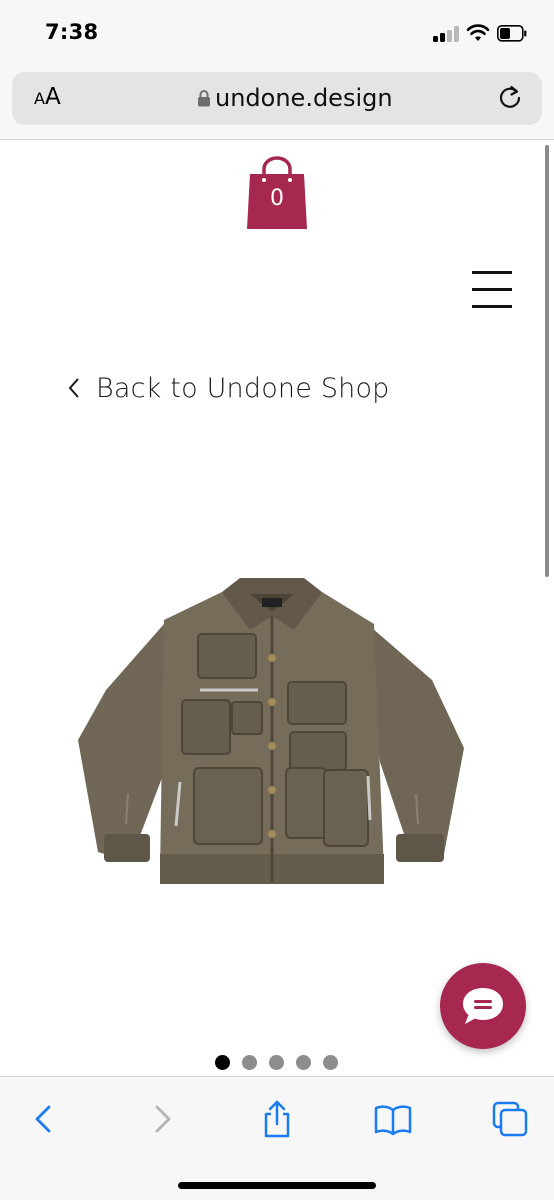 Image resolution: width=554 pixels, height=1200 pixels. What do you see at coordinates (277, 1119) in the screenshot?
I see `share-icon` at bounding box center [277, 1119].